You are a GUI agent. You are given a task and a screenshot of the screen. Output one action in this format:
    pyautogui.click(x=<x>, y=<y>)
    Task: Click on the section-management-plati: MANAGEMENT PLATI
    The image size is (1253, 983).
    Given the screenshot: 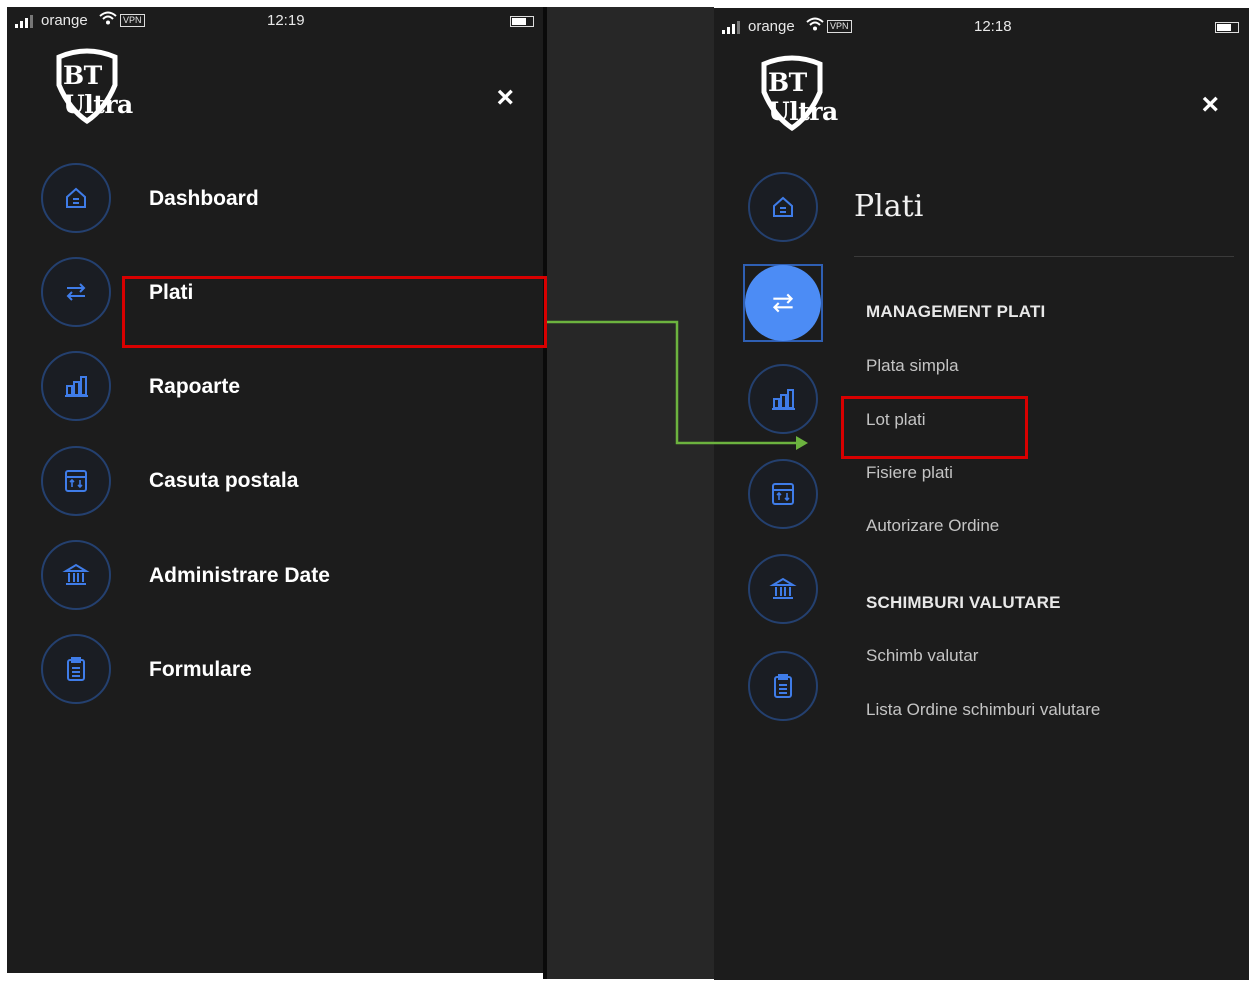 What is the action you would take?
    pyautogui.click(x=956, y=311)
    